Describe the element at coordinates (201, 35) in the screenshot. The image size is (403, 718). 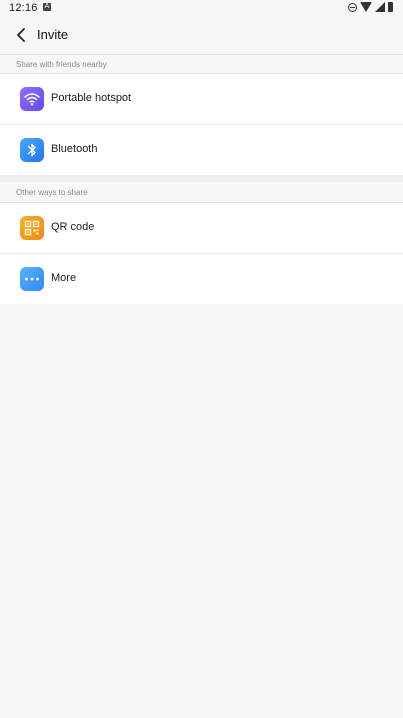
I see `app-bar: Invite` at that location.